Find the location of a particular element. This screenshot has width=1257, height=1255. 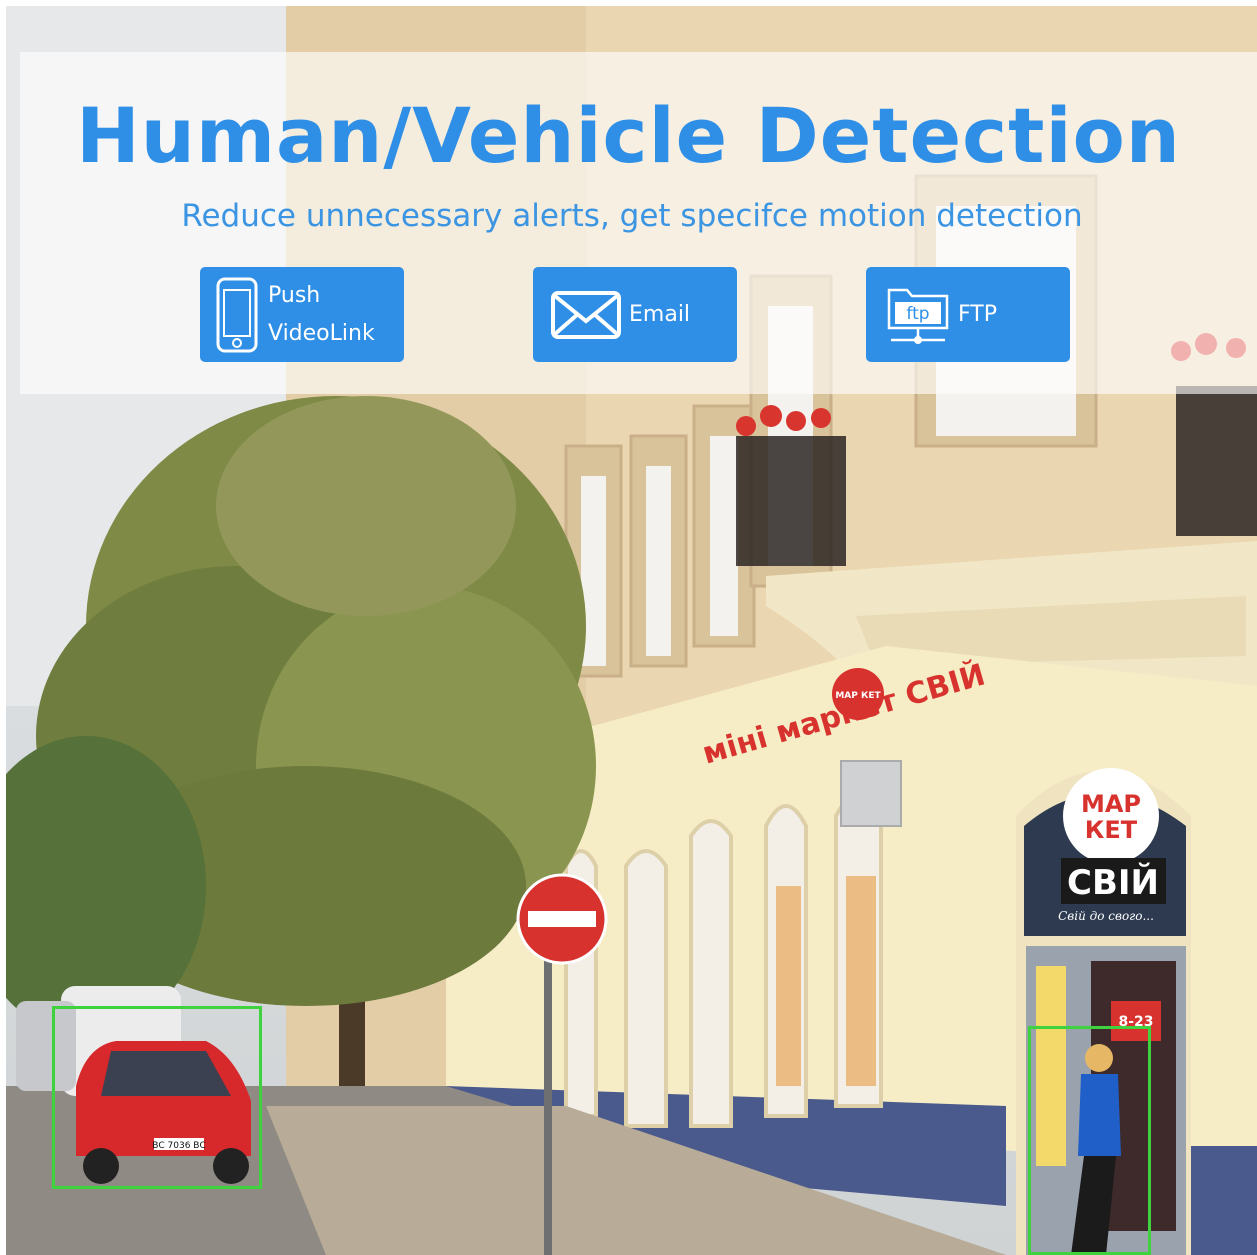

ftp-folder-icon: ftp is located at coordinates (918, 315).